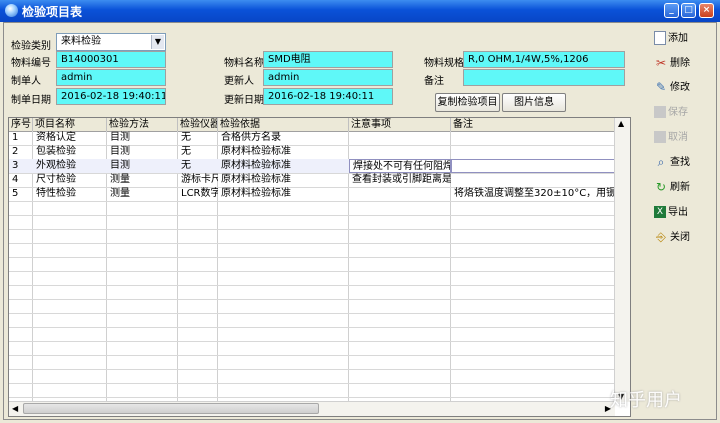 This screenshot has height=423, width=720. I want to click on refresh-button: ↻ 刷新, so click(672, 188).